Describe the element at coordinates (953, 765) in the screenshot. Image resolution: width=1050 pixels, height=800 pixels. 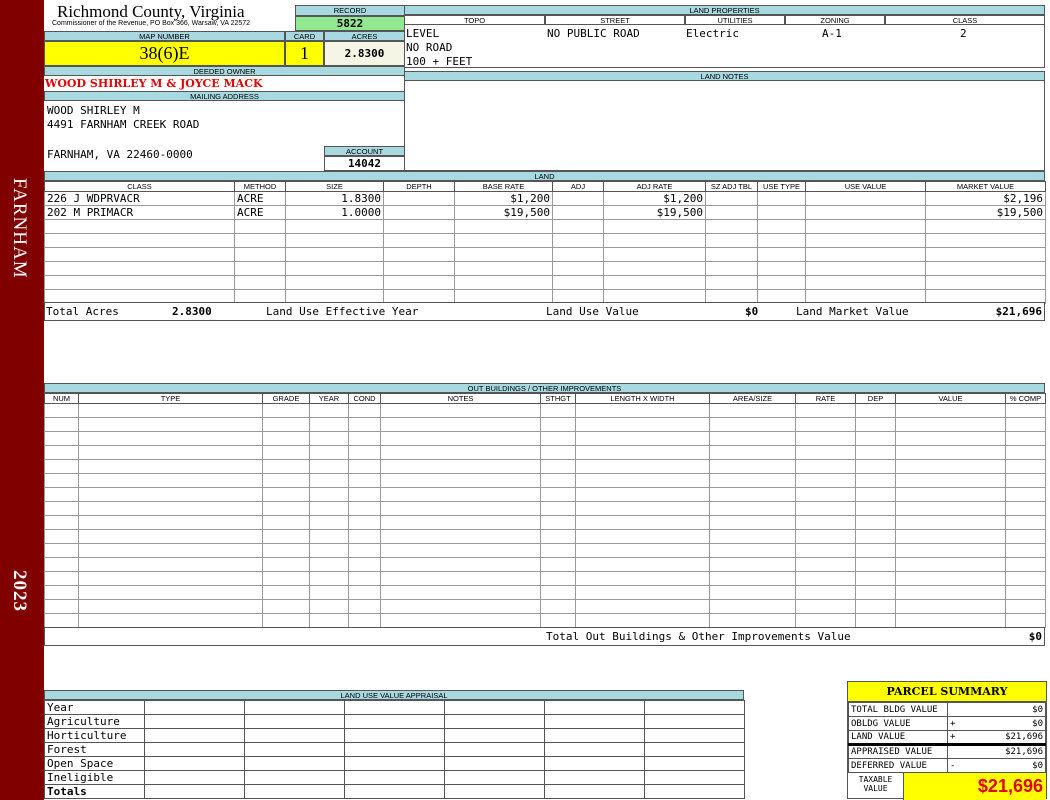
I see `summary-operator: -` at that location.